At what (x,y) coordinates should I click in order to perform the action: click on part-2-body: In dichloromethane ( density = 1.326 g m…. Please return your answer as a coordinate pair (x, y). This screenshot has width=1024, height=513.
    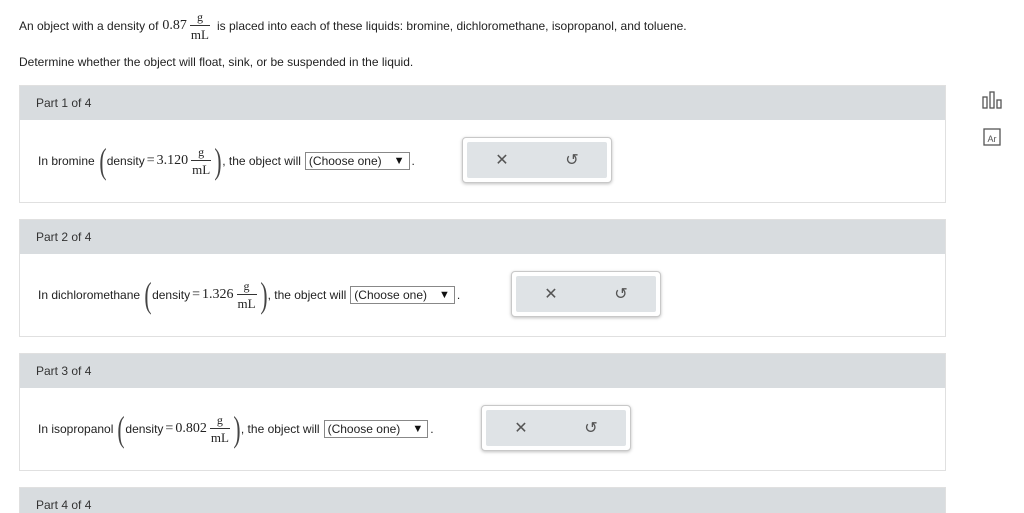
    Looking at the image, I should click on (482, 295).